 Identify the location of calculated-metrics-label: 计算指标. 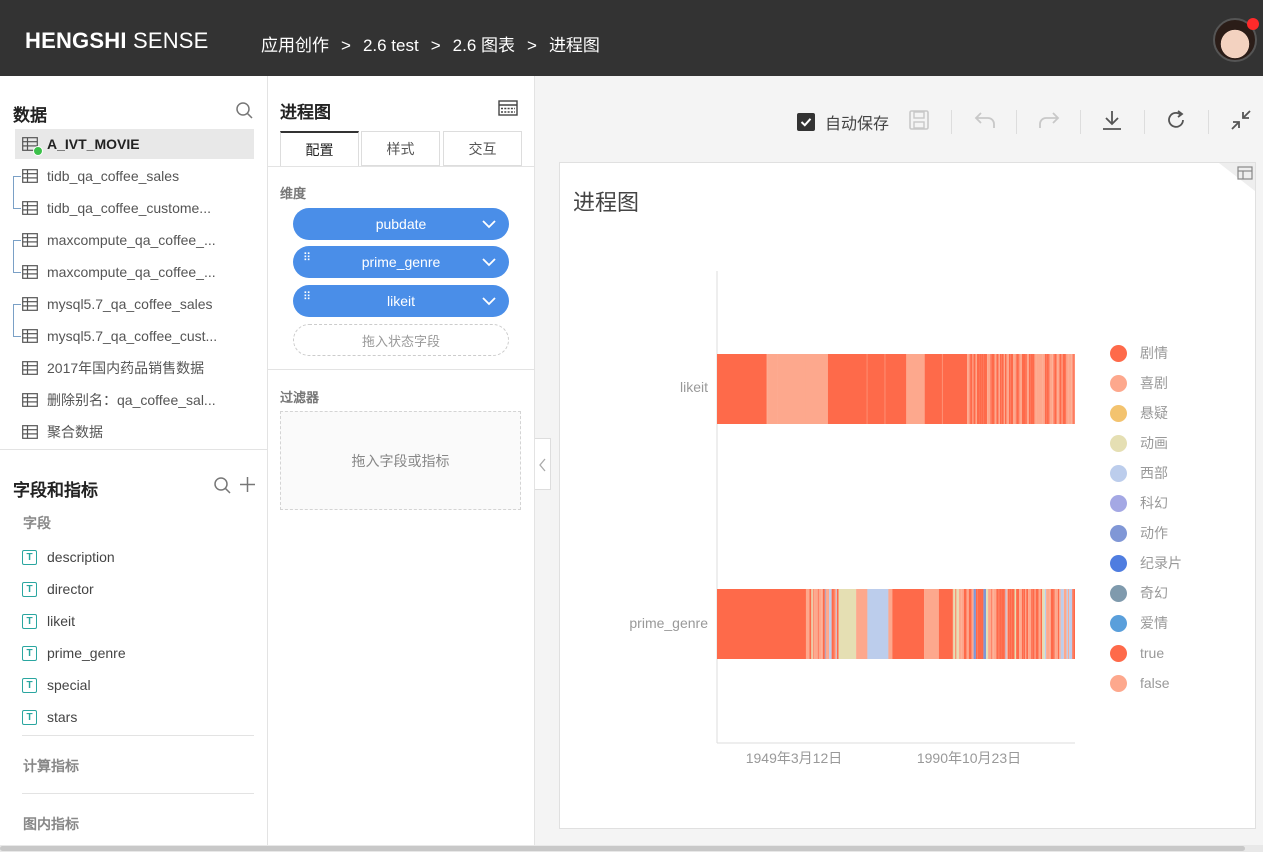
(51, 766).